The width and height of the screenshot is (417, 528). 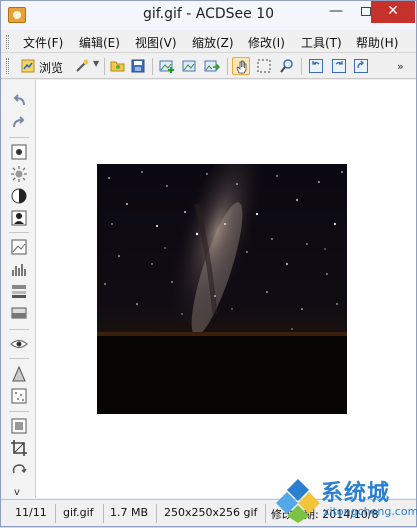 I want to click on menu-edit: 编辑(E), so click(x=99, y=42).